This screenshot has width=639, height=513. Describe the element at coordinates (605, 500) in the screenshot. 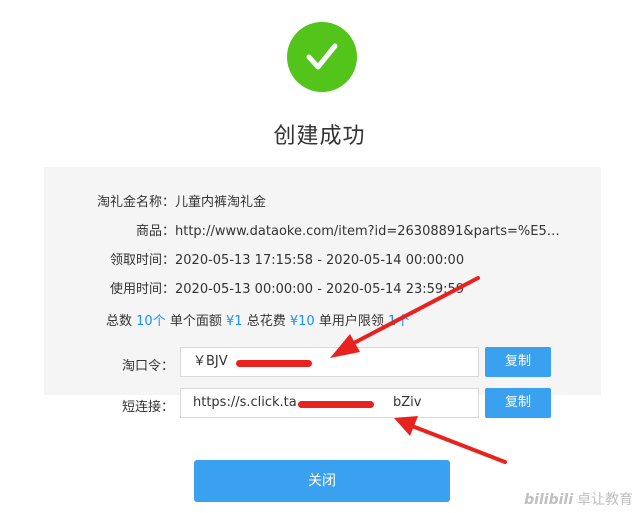

I see `watermark-text: 卓让教育` at that location.